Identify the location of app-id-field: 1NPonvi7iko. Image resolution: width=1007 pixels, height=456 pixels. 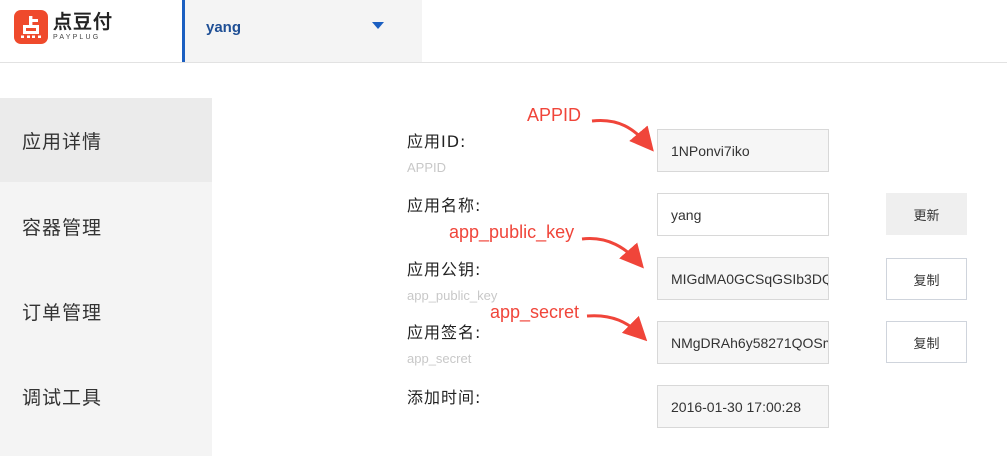
(743, 150).